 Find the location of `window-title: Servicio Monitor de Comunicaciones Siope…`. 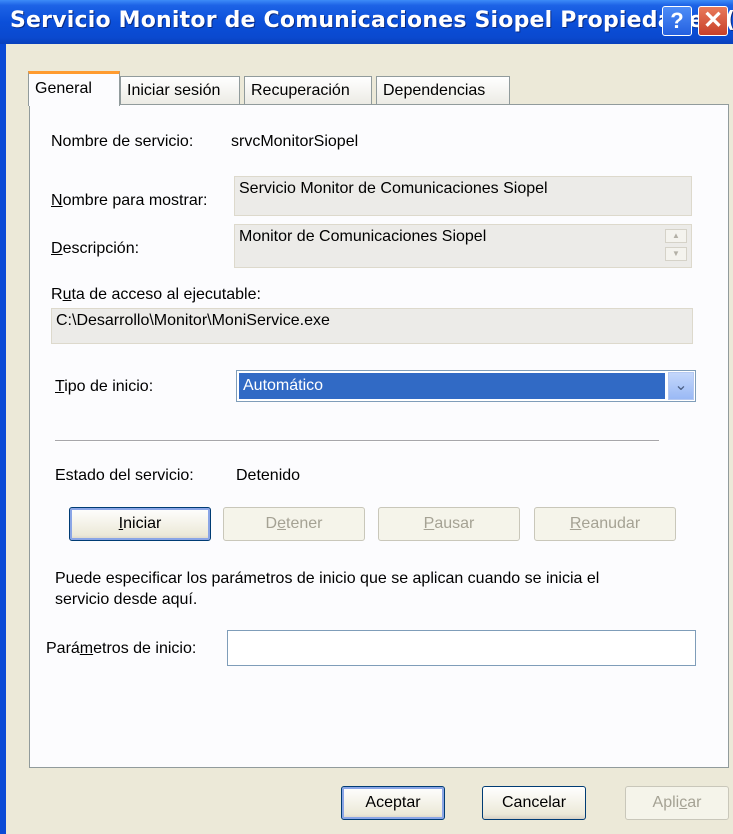

window-title: Servicio Monitor de Comunicaciones Siope… is located at coordinates (371, 20).